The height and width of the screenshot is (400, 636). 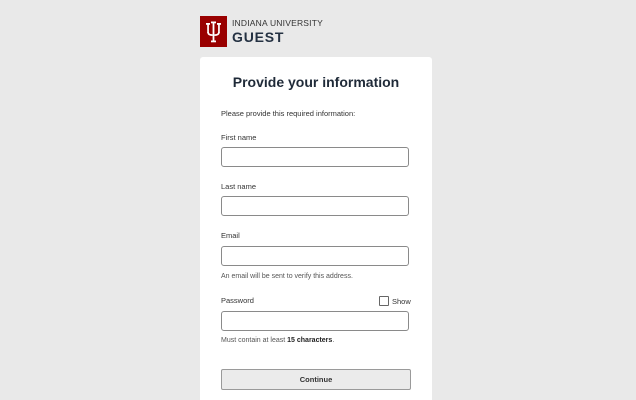 I want to click on password-hint: Must contain at least 15 characters., so click(x=277, y=340).